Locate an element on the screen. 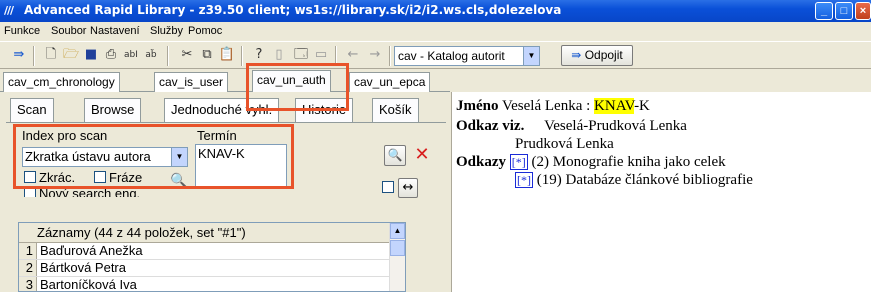  table-row: 1 Baďurová Anežka is located at coordinates (212, 251).